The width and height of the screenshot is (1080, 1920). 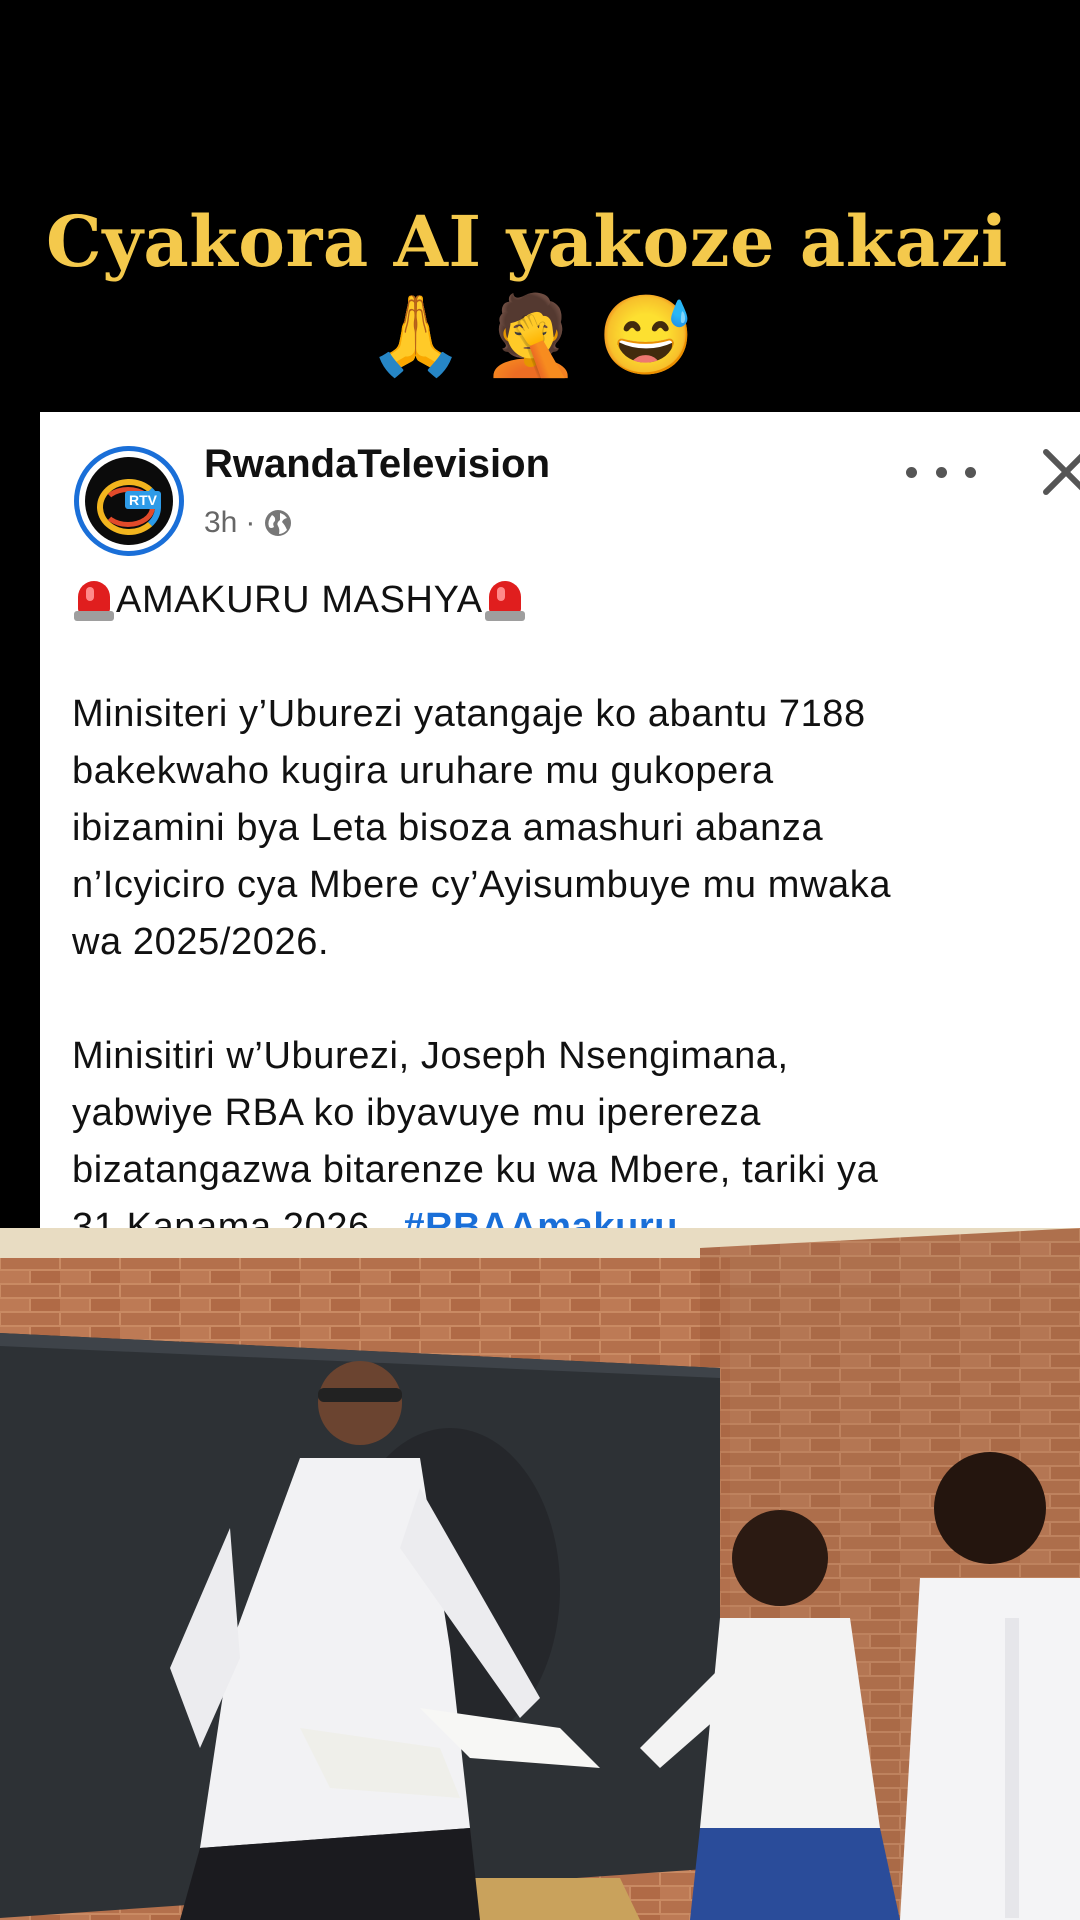 I want to click on paragraph-2-line: Minisitiri w’Uburezi, Joseph Nsengimana,, so click(x=430, y=1056).